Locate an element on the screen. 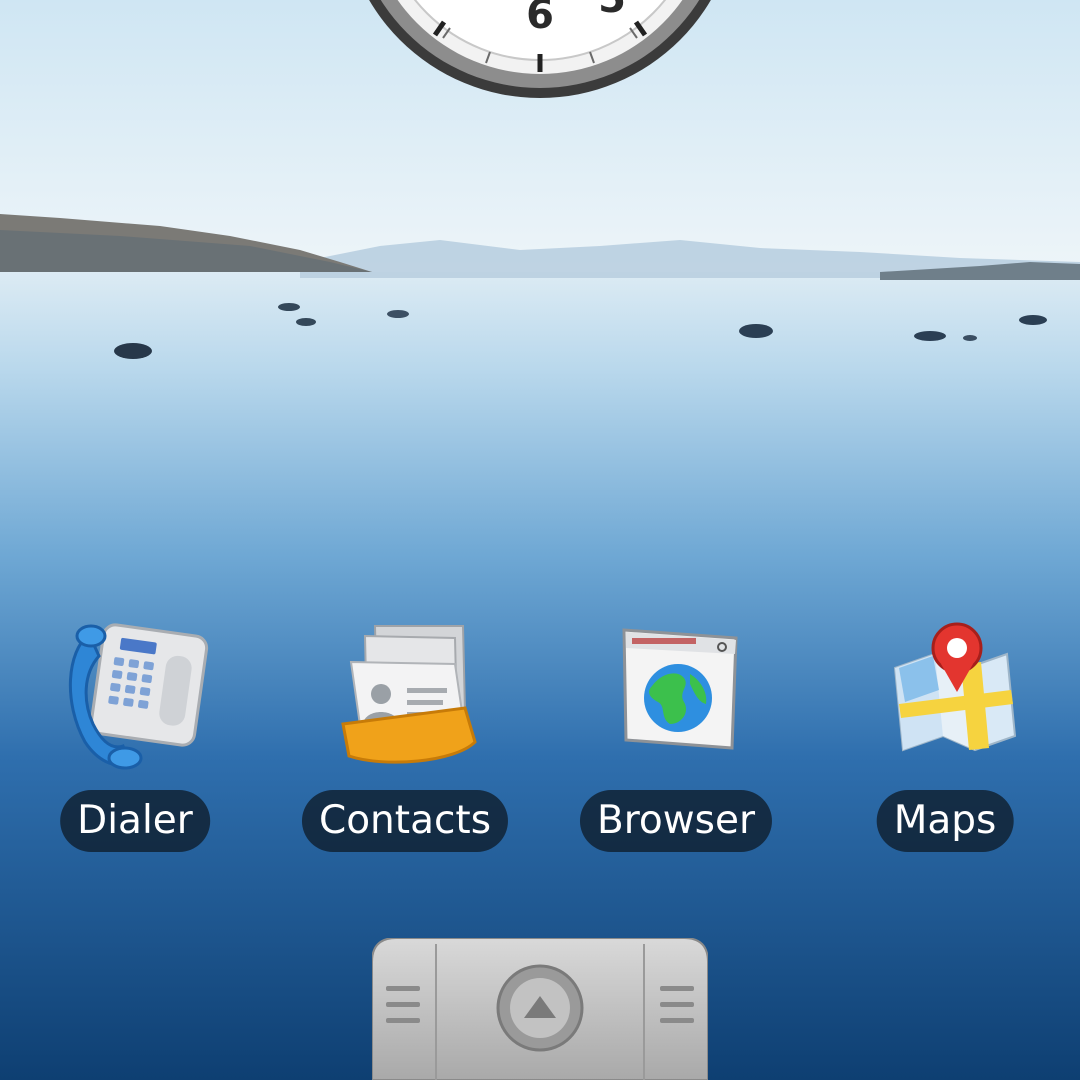  clock-numeral-5: 5 is located at coordinates (612, 11).